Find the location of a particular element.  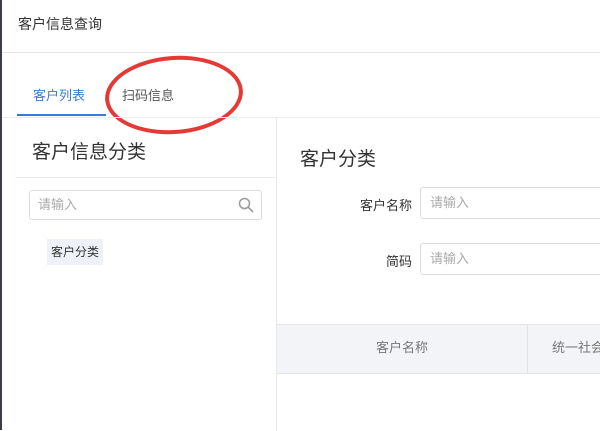

title-bar: 客户信息查询 is located at coordinates (301, 26).